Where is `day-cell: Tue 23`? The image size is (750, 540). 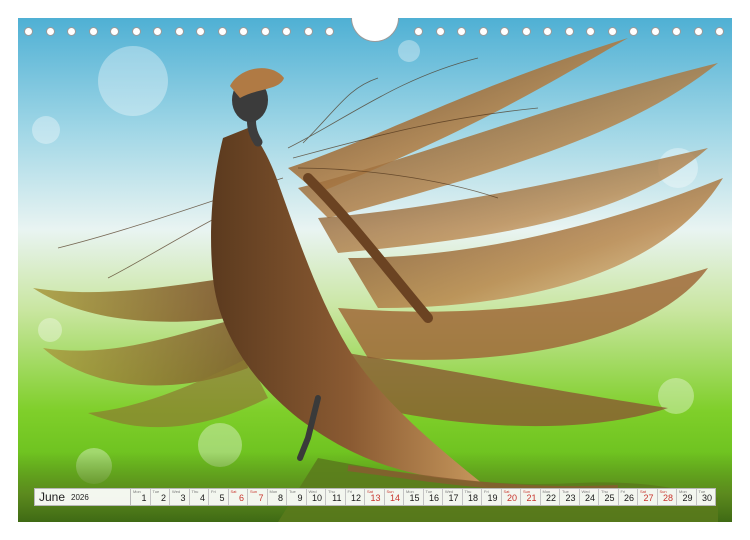
day-cell: Tue 23 is located at coordinates (570, 497).